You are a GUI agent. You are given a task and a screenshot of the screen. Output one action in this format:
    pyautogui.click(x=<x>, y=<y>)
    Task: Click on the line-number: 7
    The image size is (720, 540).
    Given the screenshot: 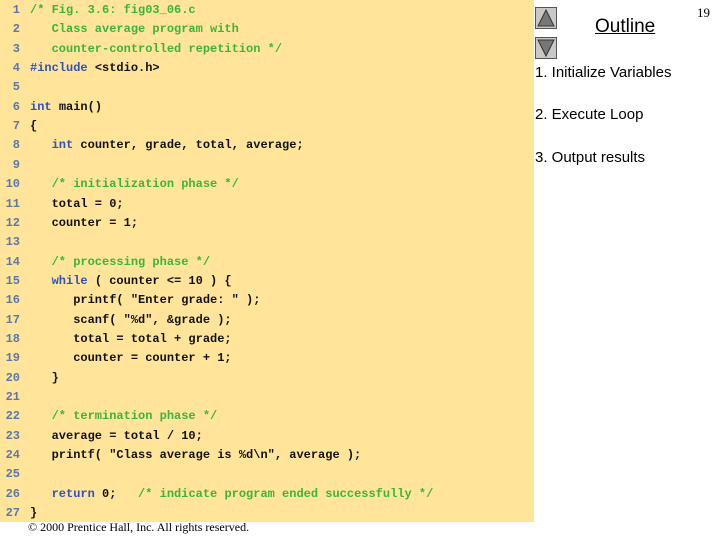 What is the action you would take?
    pyautogui.click(x=16, y=126)
    